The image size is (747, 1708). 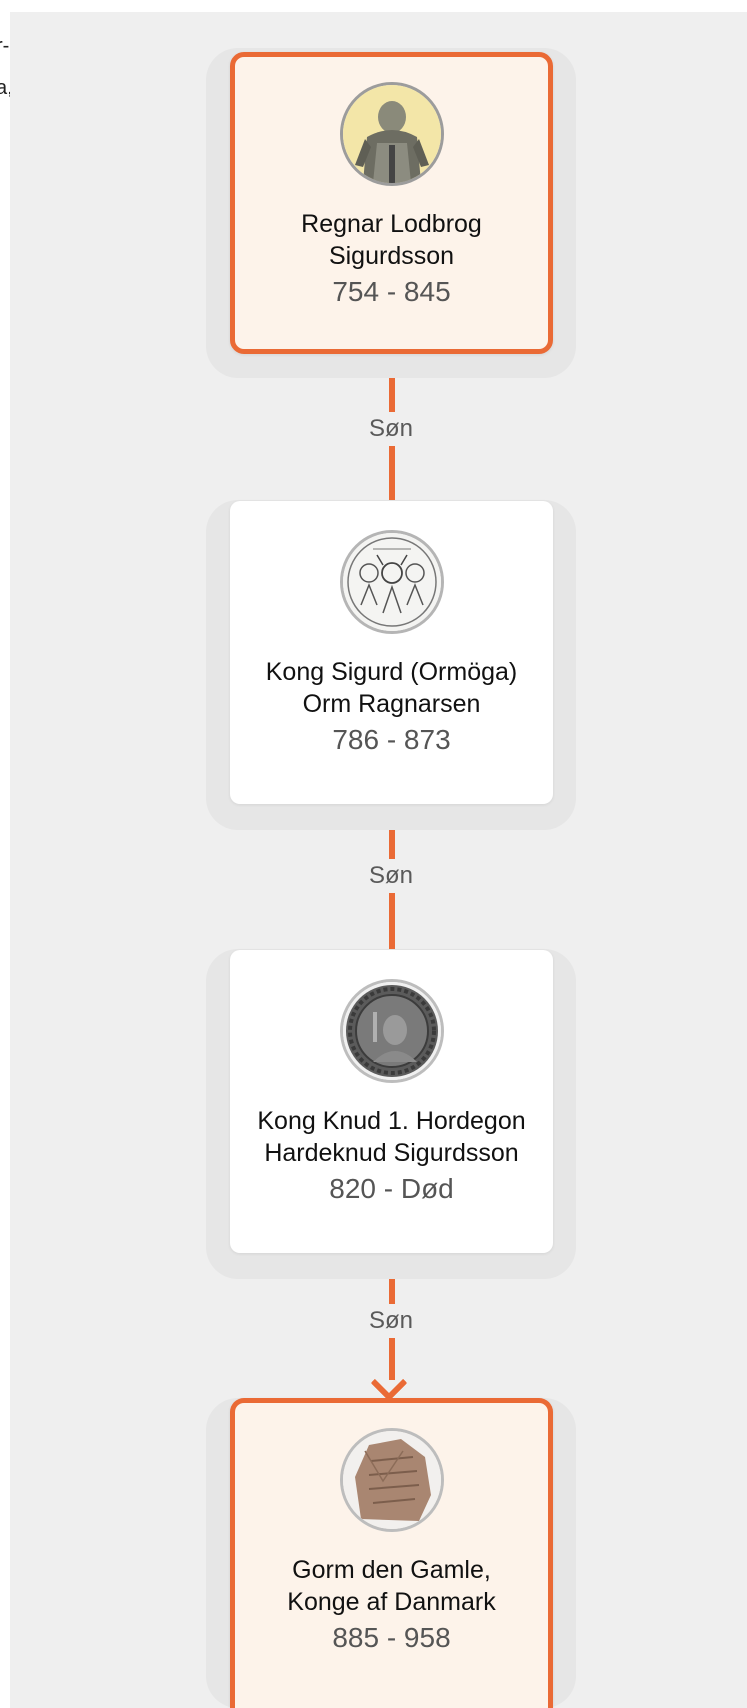 I want to click on clipped-text-fragment: a,, so click(x=5, y=88).